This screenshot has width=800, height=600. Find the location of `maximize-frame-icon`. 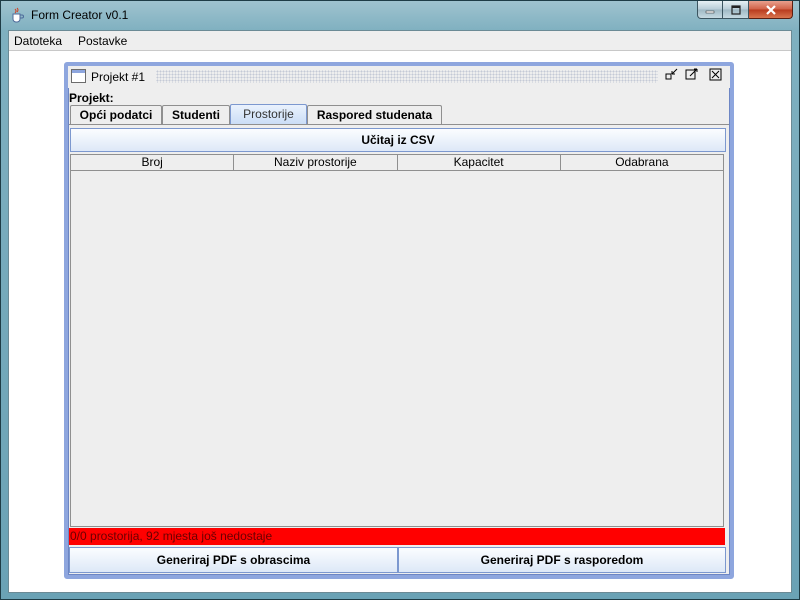

maximize-frame-icon is located at coordinates (691, 74).